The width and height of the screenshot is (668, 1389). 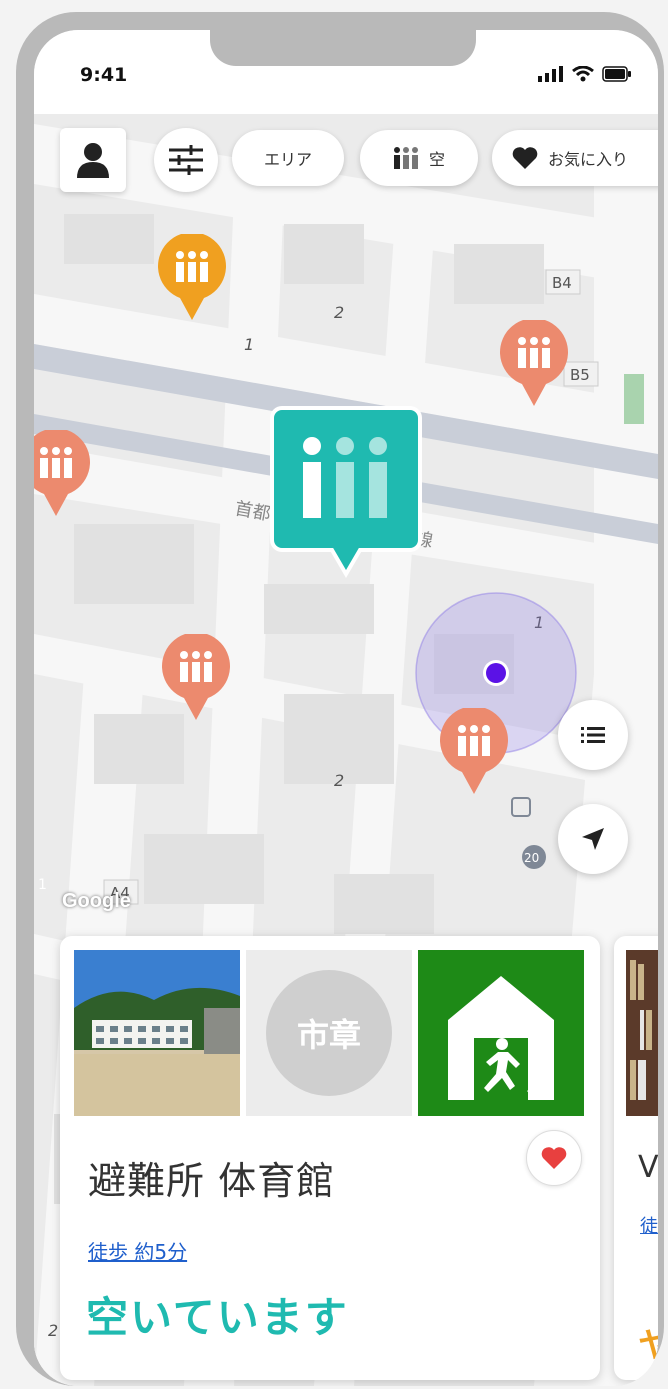 I want to click on map-label-block-2c: 2, so click(x=53, y=1330).